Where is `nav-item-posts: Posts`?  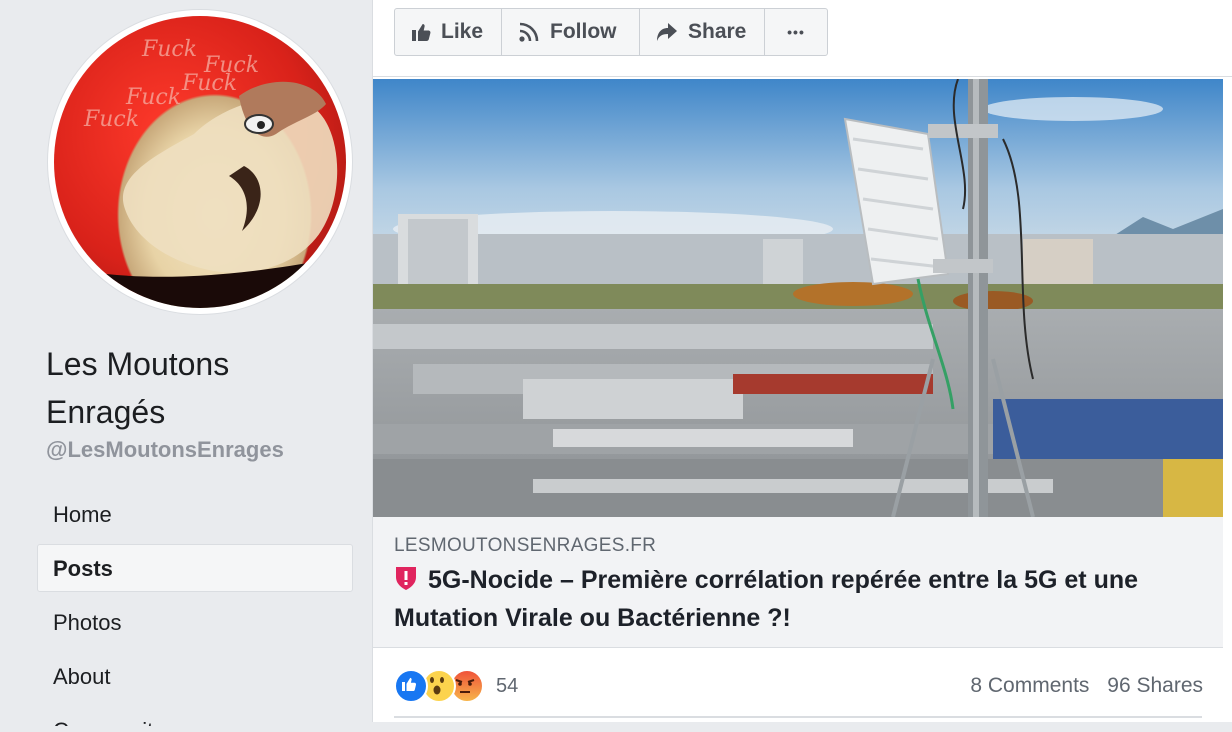 nav-item-posts: Posts is located at coordinates (195, 568).